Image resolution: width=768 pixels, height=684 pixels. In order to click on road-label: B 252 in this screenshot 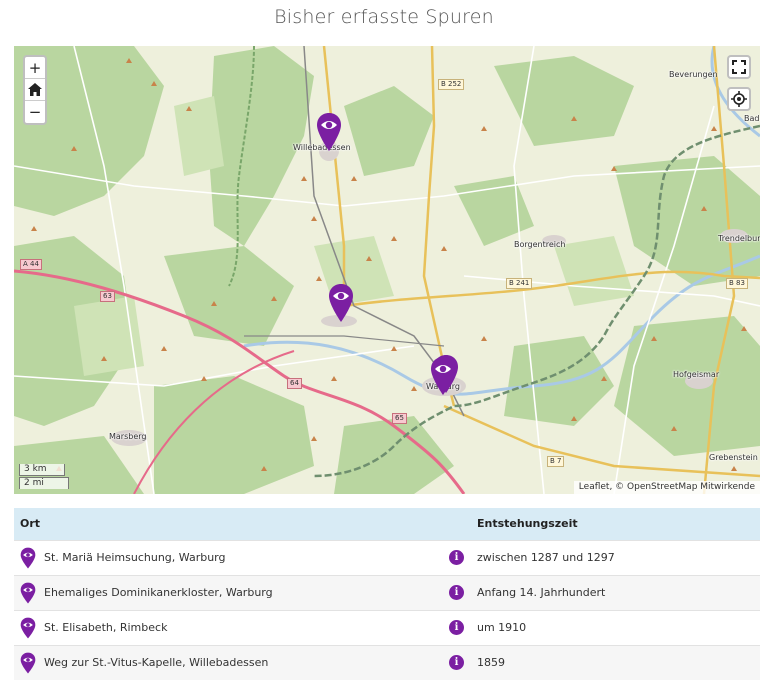, I will do `click(451, 84)`.